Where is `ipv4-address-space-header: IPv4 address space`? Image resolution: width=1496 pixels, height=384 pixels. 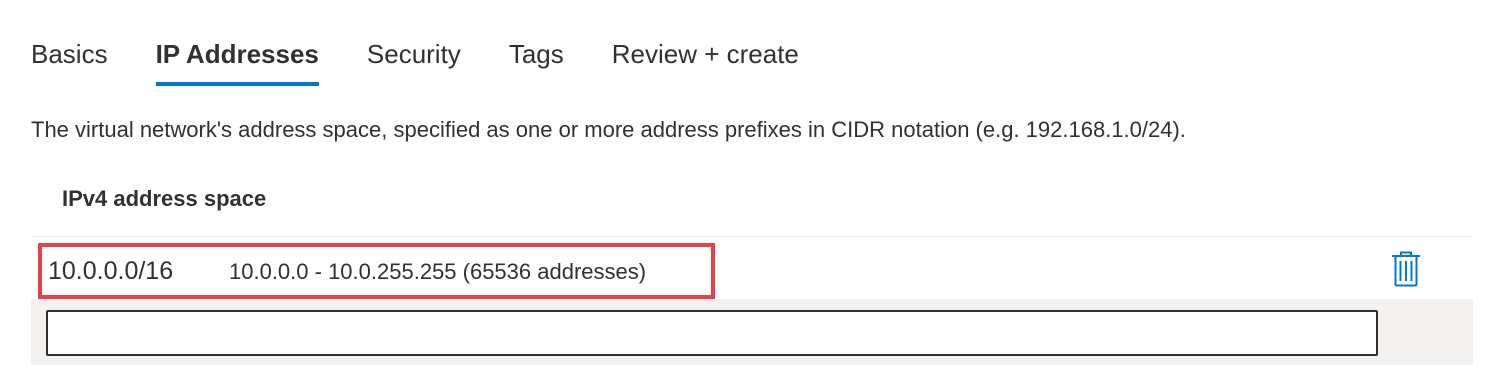
ipv4-address-space-header: IPv4 address space is located at coordinates (164, 198).